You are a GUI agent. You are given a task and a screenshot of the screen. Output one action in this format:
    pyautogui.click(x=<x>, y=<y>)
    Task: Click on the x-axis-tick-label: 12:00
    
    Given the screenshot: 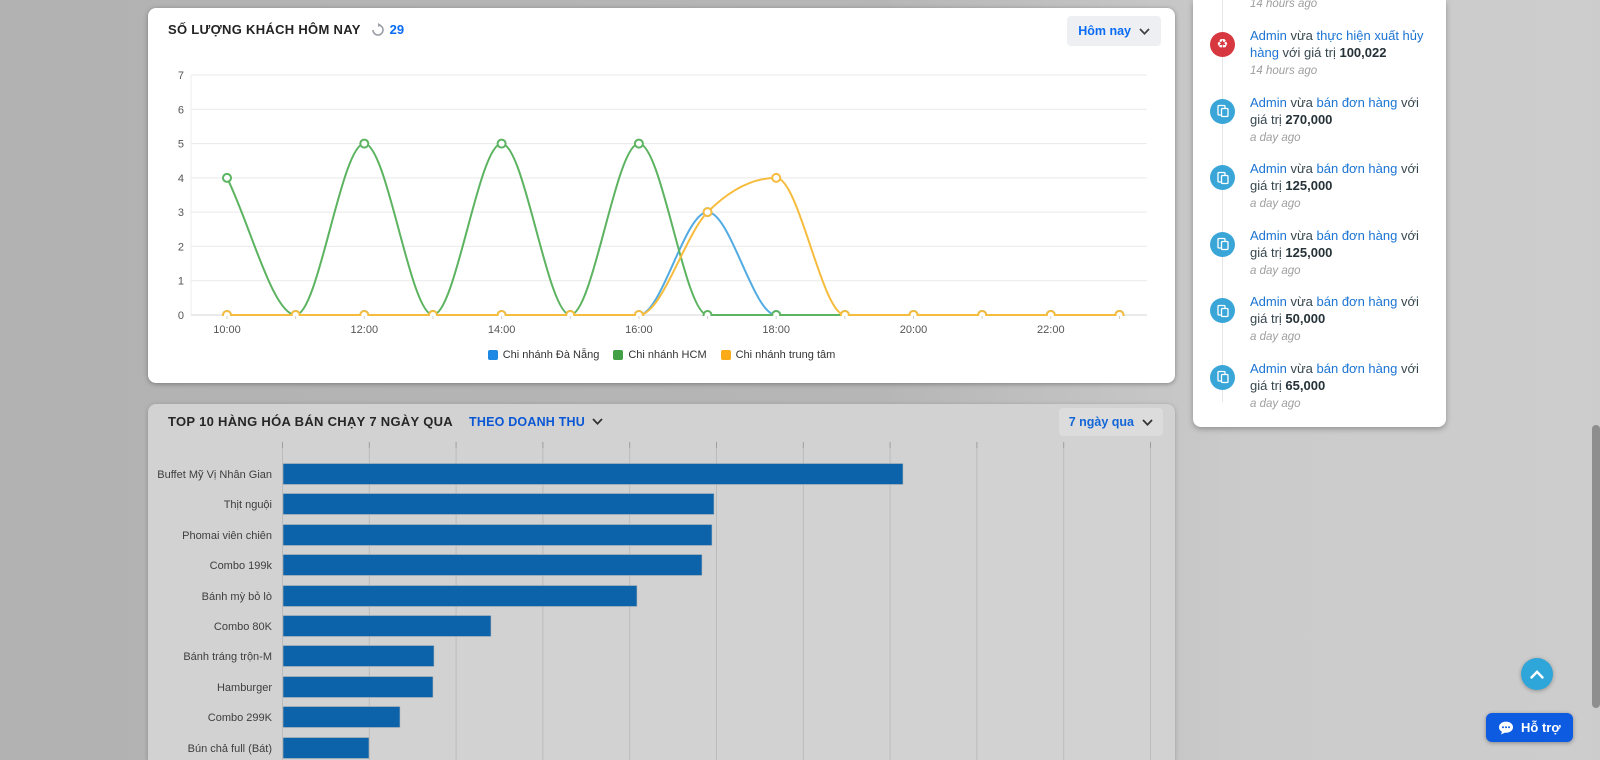 What is the action you would take?
    pyautogui.click(x=365, y=330)
    